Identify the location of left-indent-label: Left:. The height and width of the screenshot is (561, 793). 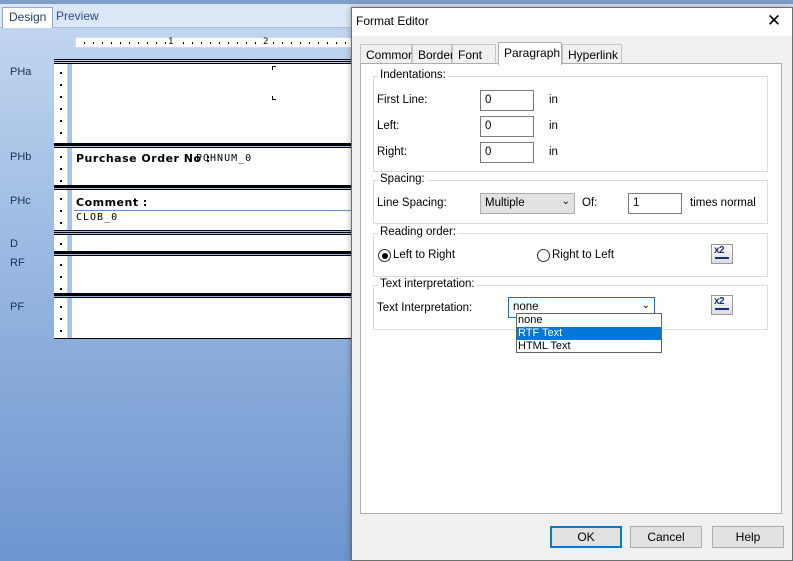
(388, 126).